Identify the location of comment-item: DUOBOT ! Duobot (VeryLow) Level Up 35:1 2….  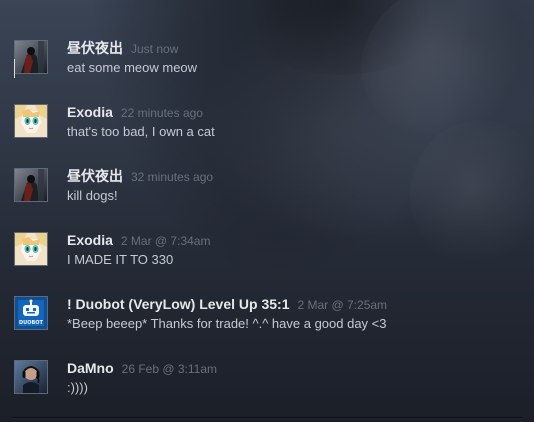
(267, 327).